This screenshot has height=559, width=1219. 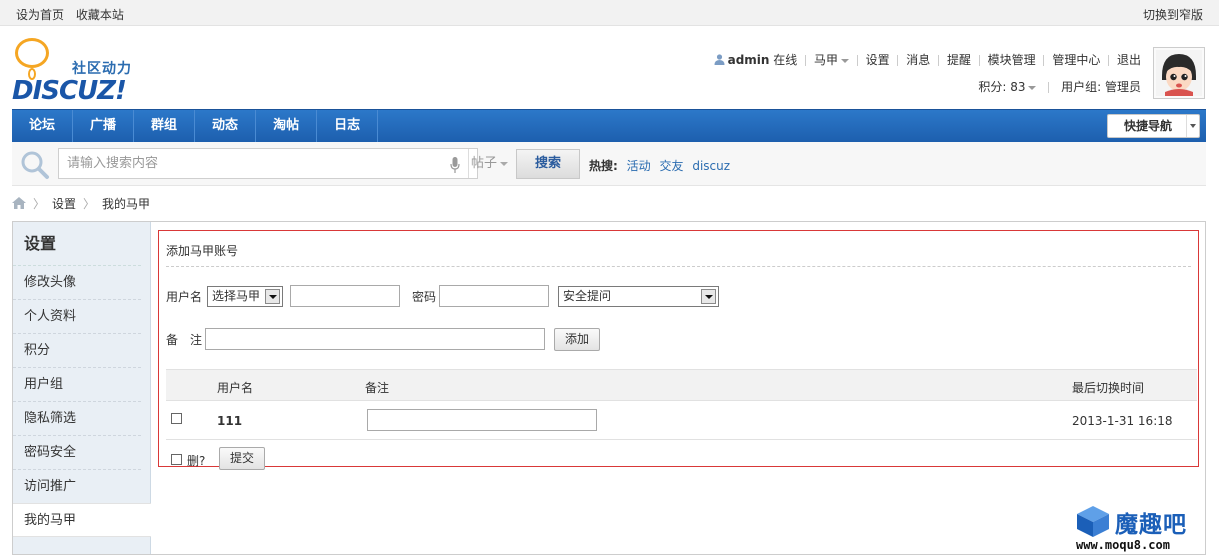 I want to click on add-button: 添加, so click(x=577, y=339).